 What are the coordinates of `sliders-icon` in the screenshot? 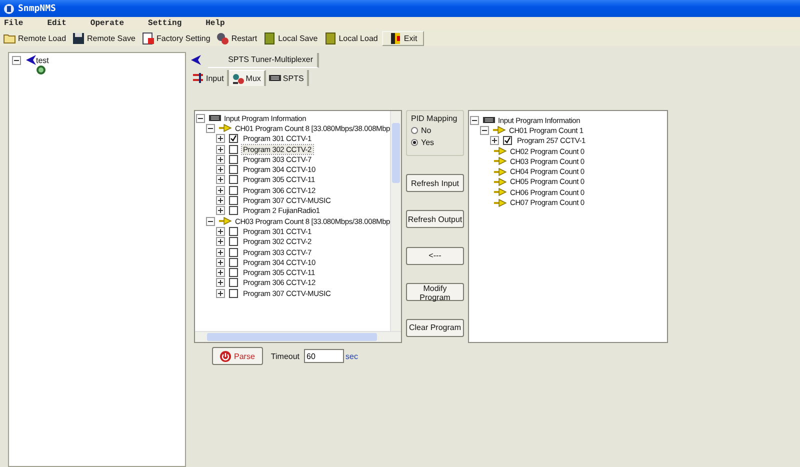 It's located at (198, 78).